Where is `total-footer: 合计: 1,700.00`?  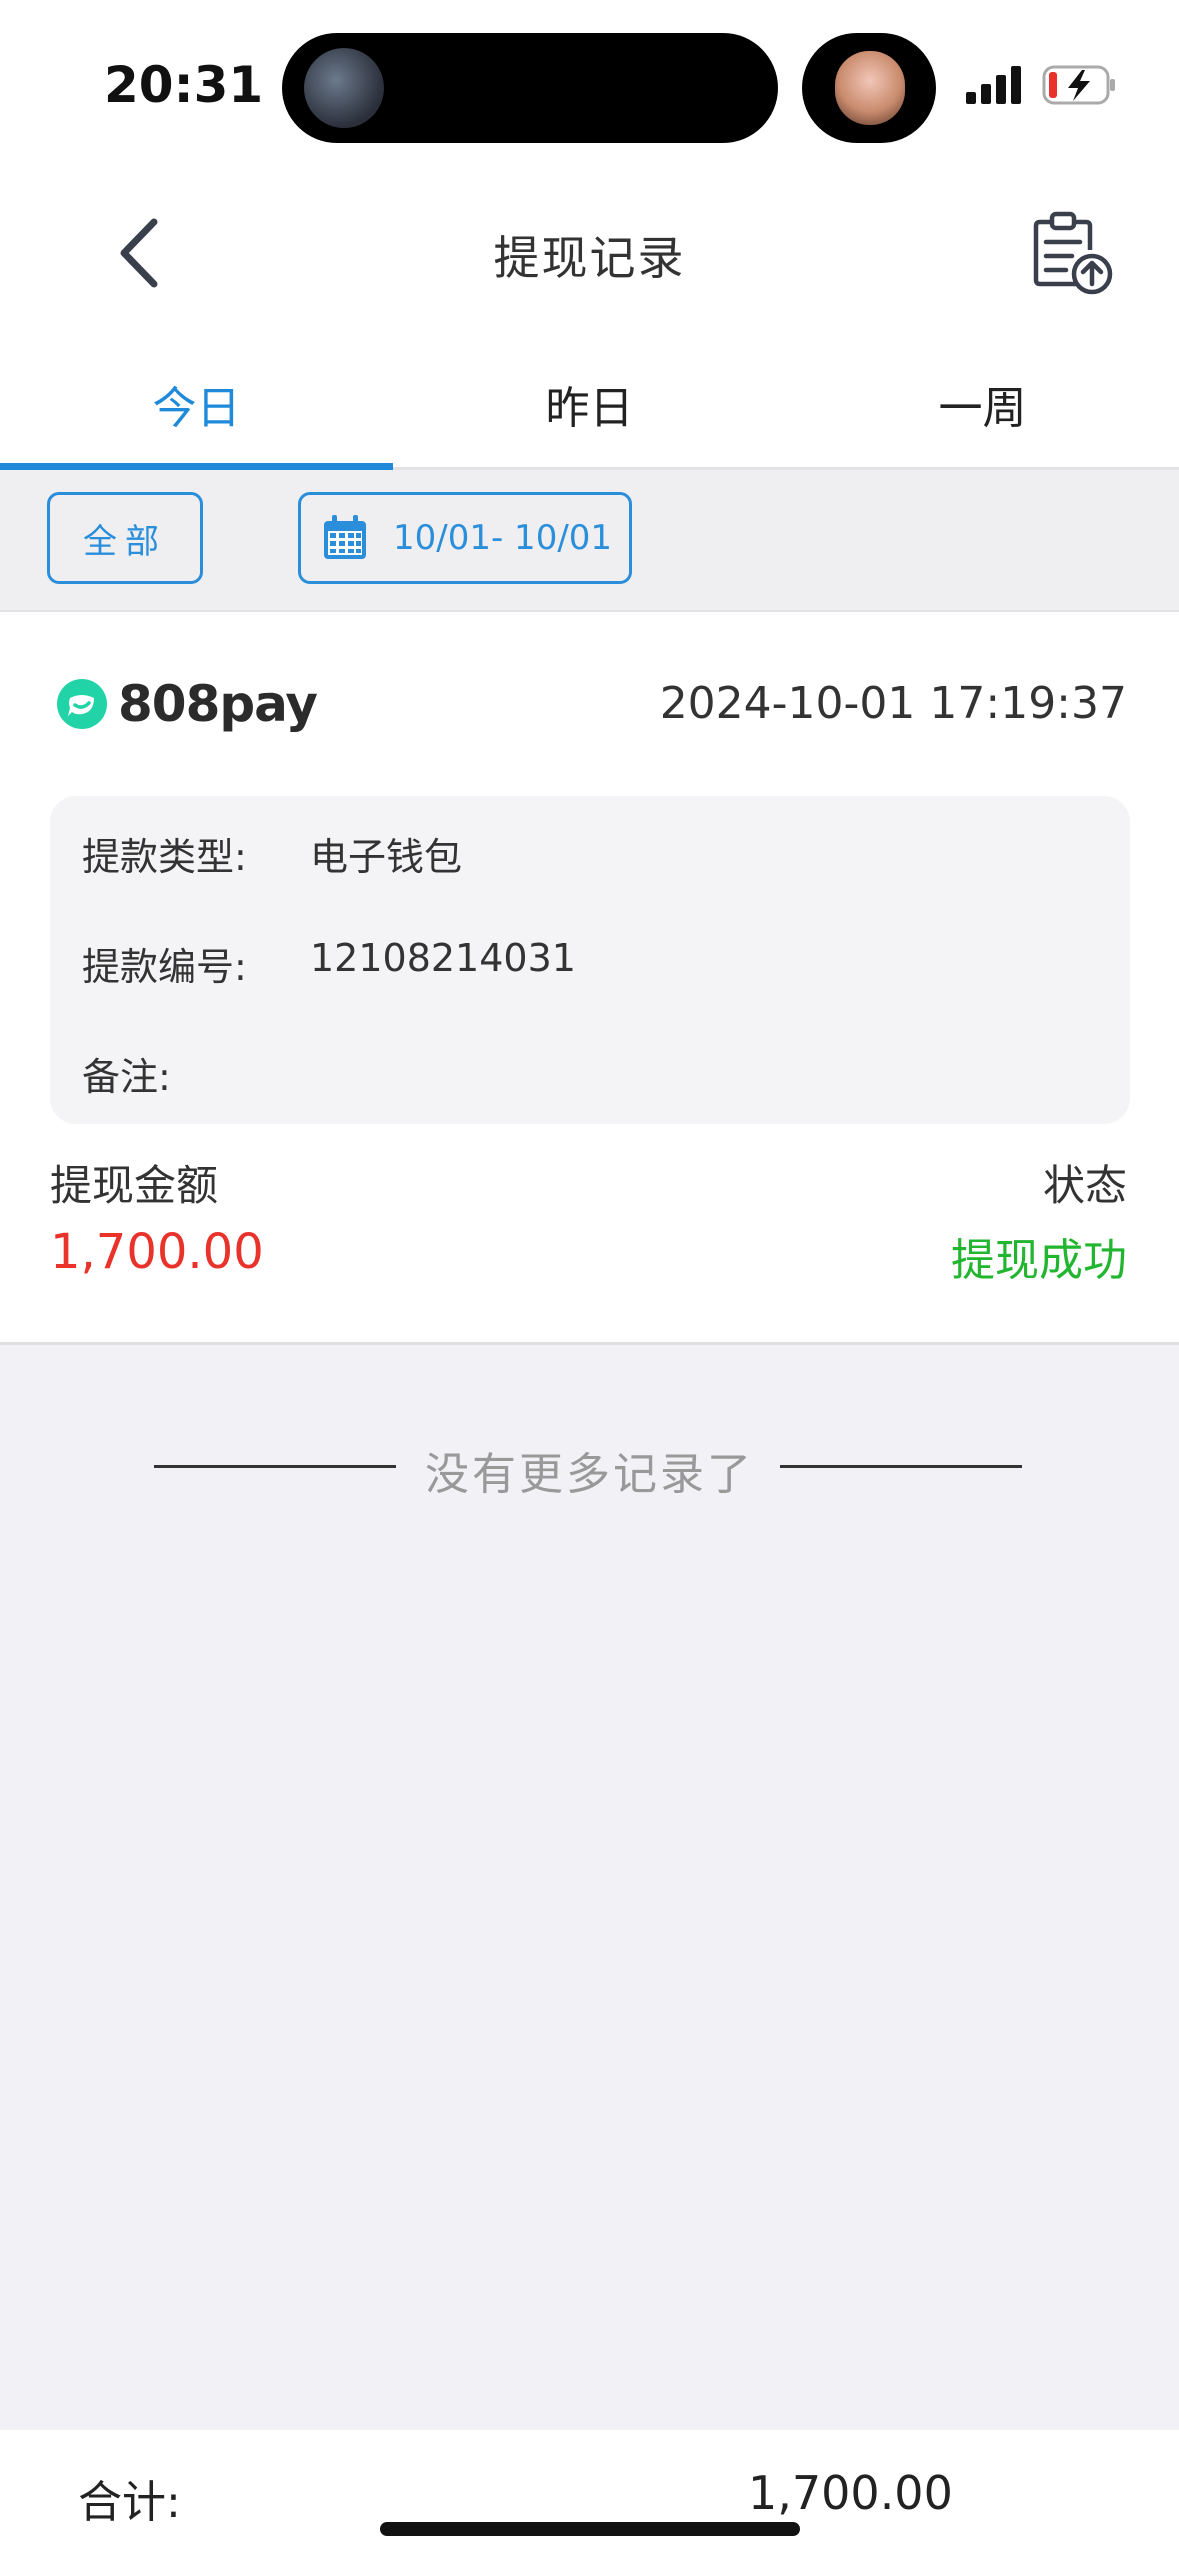 total-footer: 合计: 1,700.00 is located at coordinates (589, 2493).